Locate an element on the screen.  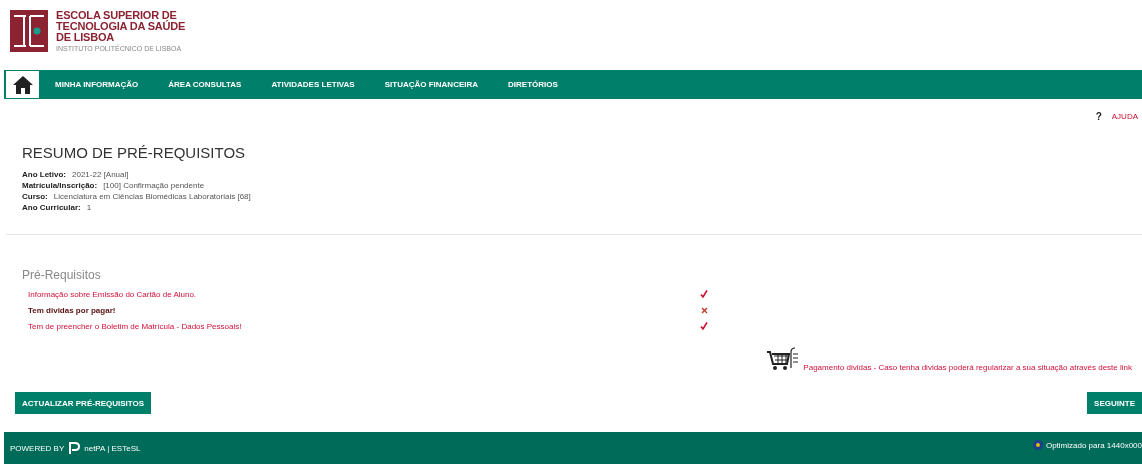
nav-item: ÁREA CONSULTAS is located at coordinates (205, 84).